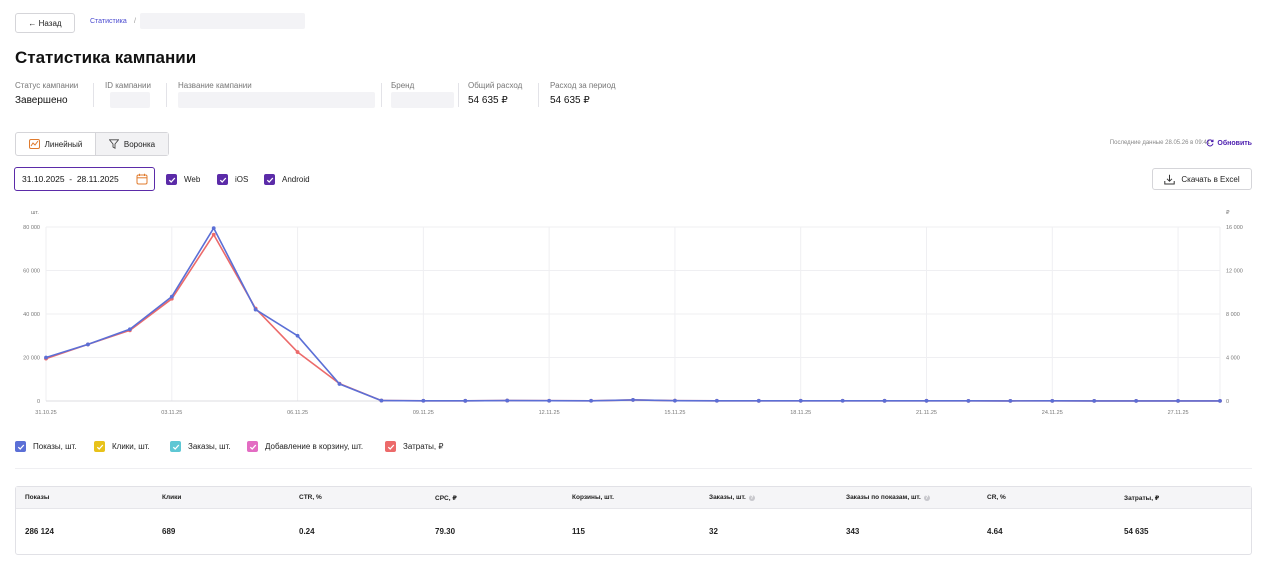  I want to click on status-value: Завершено, so click(41, 100).